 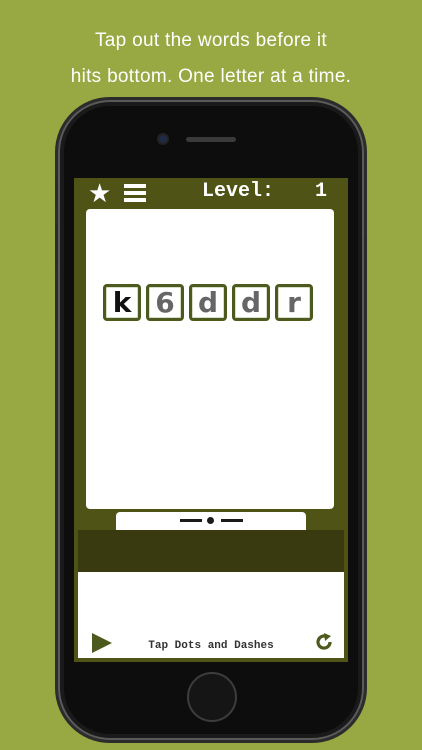 I want to click on morse-dot, so click(x=210, y=520).